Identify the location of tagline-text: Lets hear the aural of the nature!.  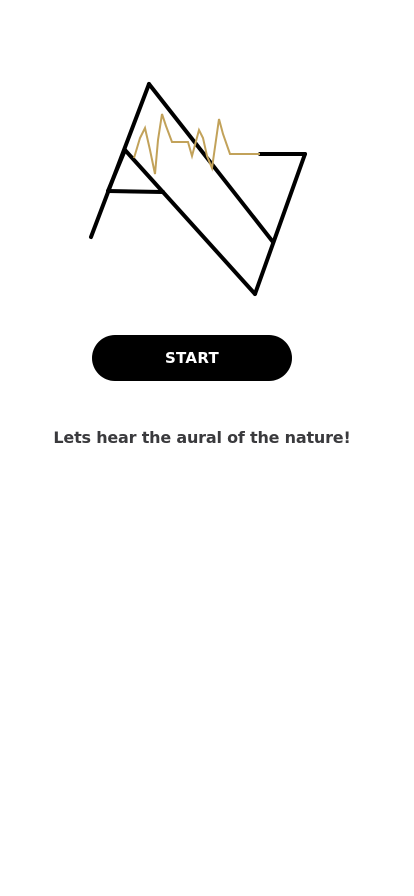
(202, 437).